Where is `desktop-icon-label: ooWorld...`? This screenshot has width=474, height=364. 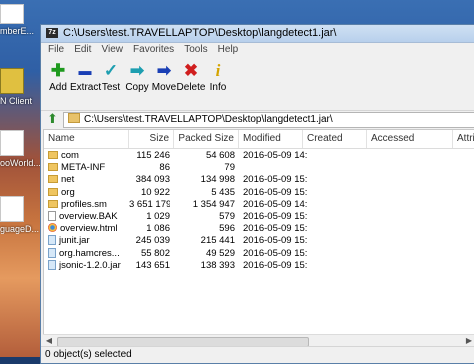 desktop-icon-label: ooWorld... is located at coordinates (20, 163).